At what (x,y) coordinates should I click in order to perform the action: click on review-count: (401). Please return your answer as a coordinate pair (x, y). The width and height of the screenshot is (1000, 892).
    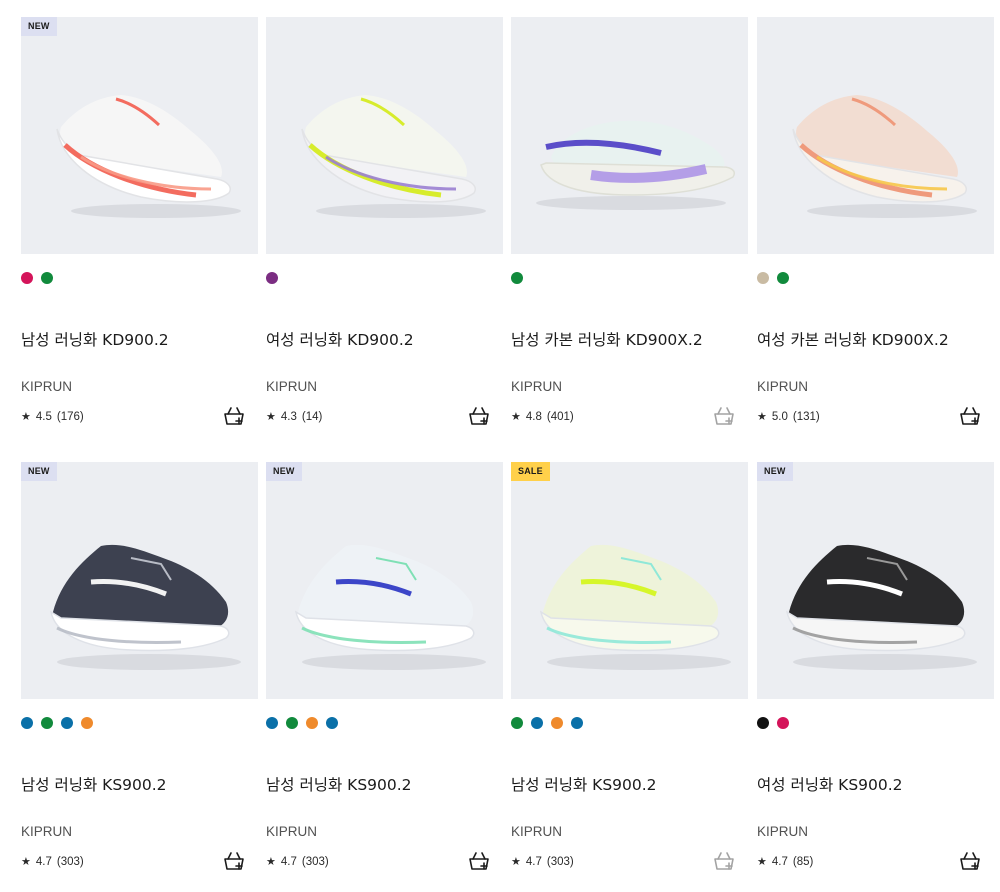
    Looking at the image, I should click on (560, 416).